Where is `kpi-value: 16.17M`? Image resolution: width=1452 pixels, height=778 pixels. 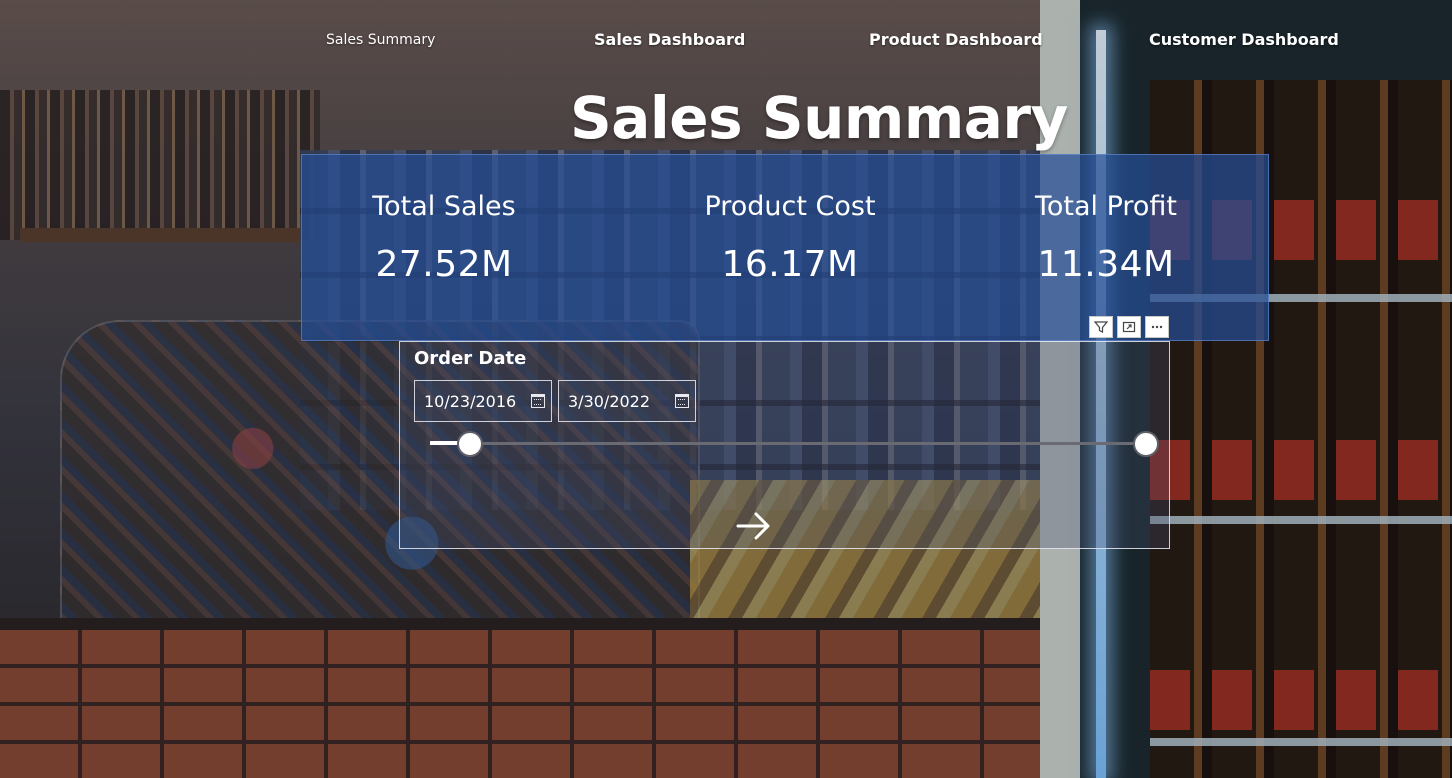
kpi-value: 16.17M is located at coordinates (790, 264).